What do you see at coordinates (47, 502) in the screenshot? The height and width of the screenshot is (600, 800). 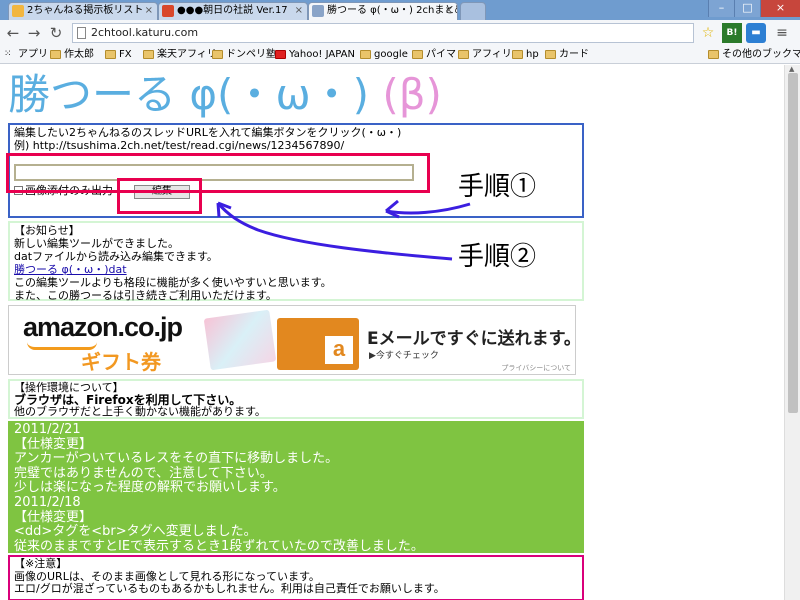 I see `changelog-line: 2011/2/18` at bounding box center [47, 502].